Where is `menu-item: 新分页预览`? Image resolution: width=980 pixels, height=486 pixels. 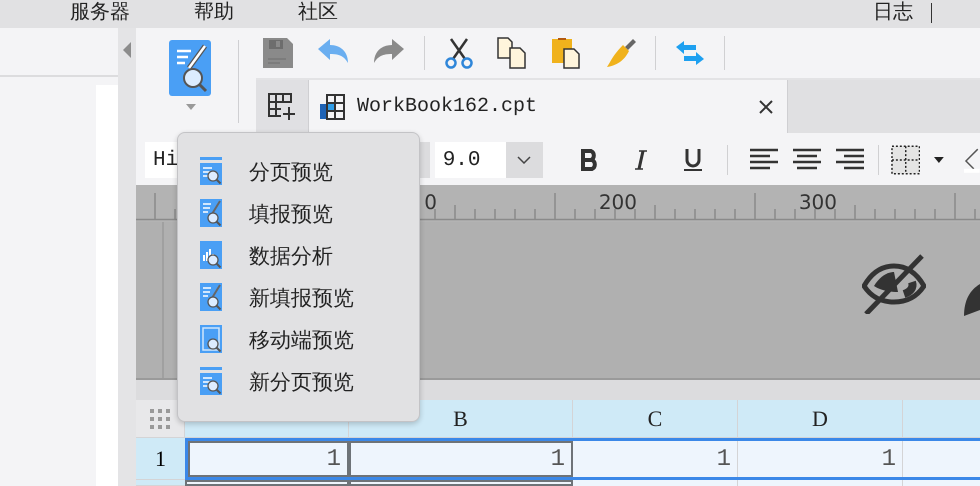
menu-item: 新分页预览 is located at coordinates (301, 382).